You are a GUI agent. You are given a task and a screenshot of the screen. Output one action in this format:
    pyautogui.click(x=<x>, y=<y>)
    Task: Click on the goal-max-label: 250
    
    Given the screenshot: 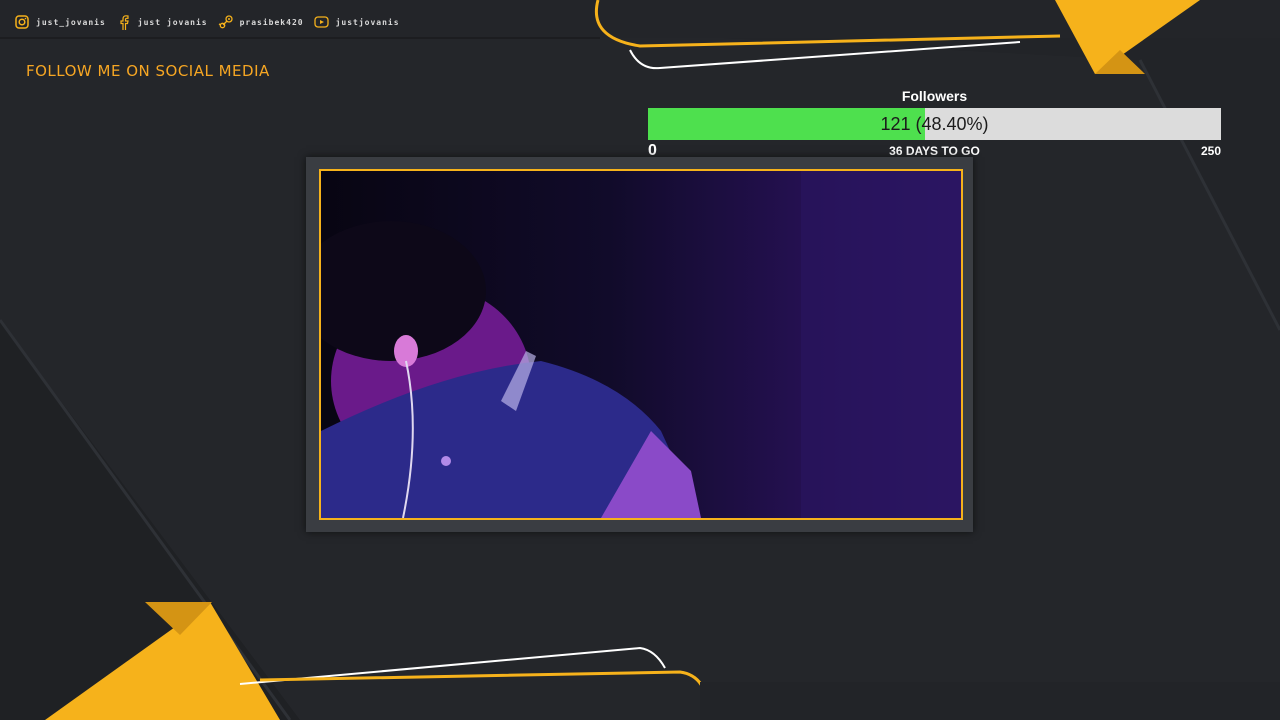 What is the action you would take?
    pyautogui.click(x=1210, y=151)
    